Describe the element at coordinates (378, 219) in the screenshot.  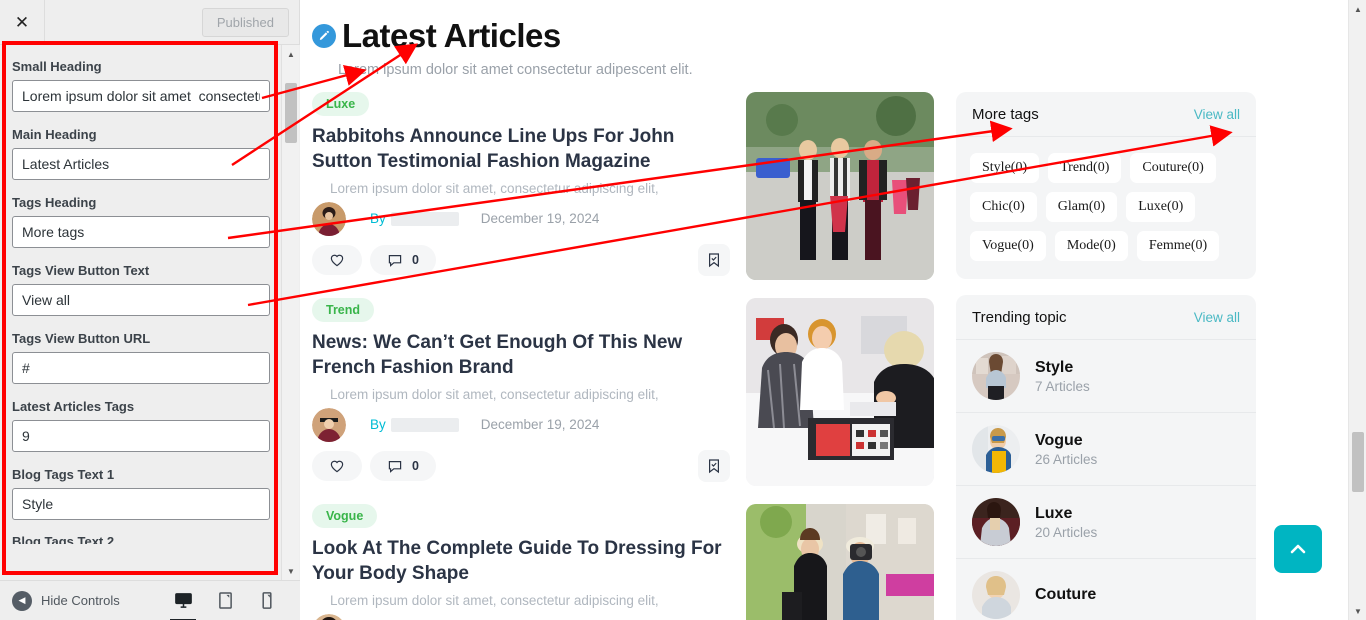
I see `by-label: By` at that location.